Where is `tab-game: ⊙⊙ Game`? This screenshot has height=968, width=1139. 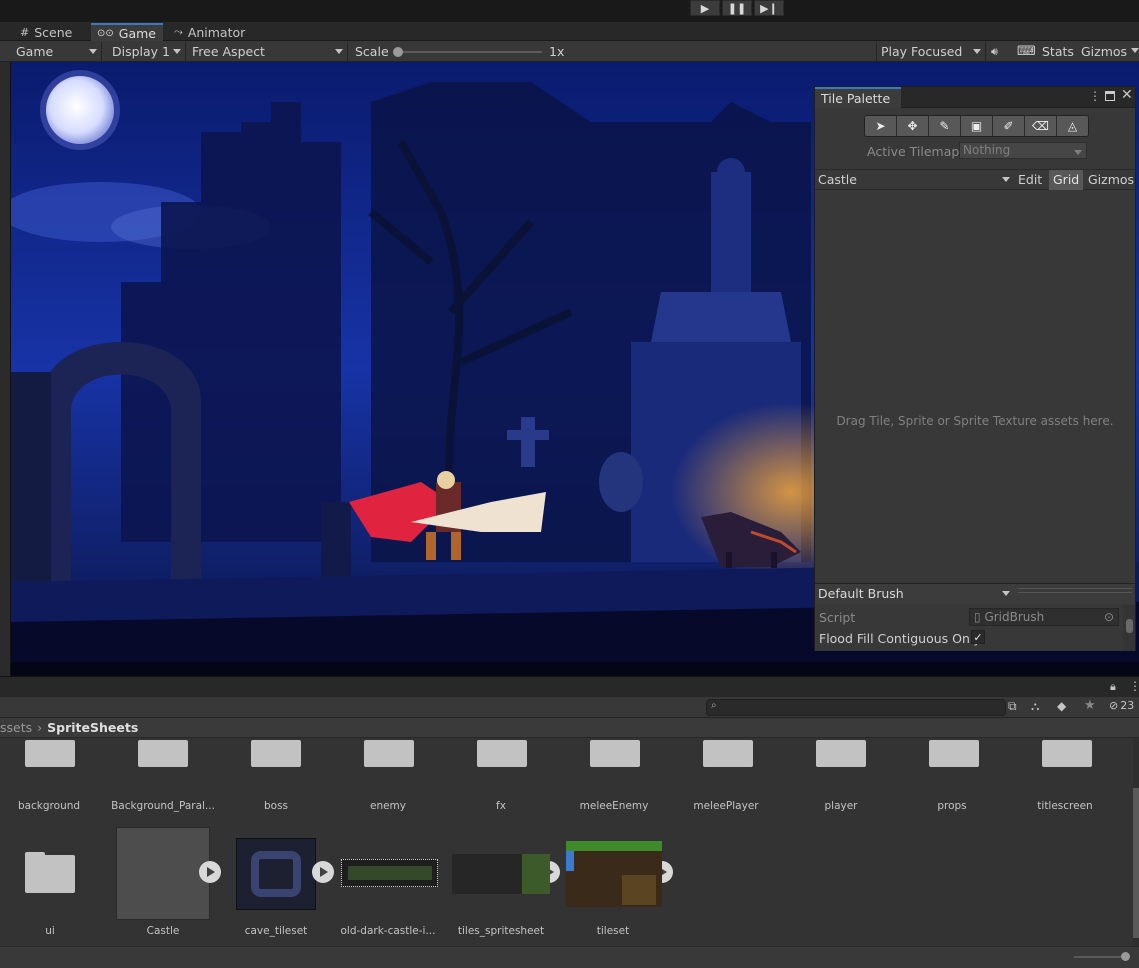
tab-game: ⊙⊙ Game is located at coordinates (127, 32).